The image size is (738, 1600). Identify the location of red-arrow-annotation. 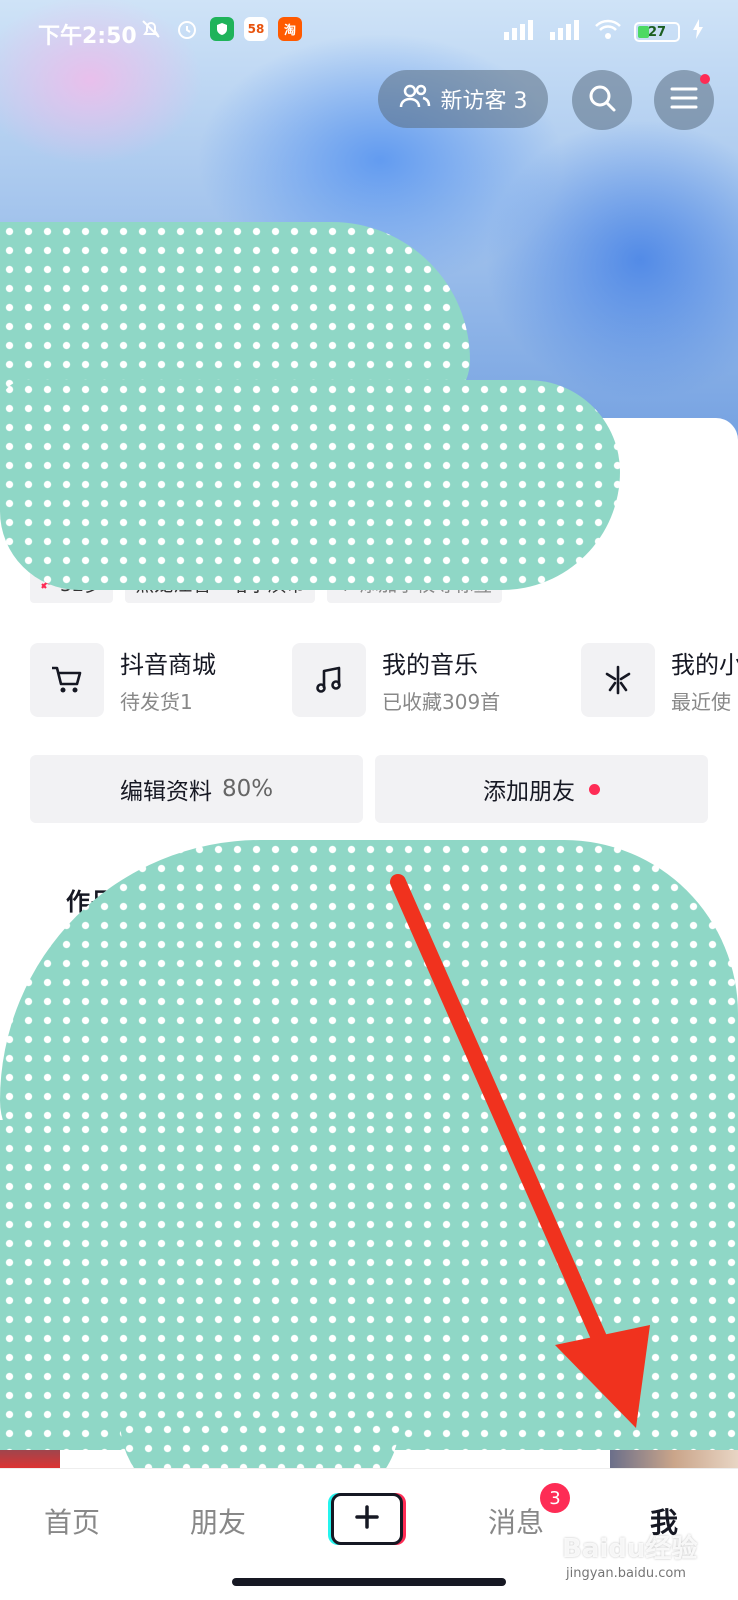
(520, 1151).